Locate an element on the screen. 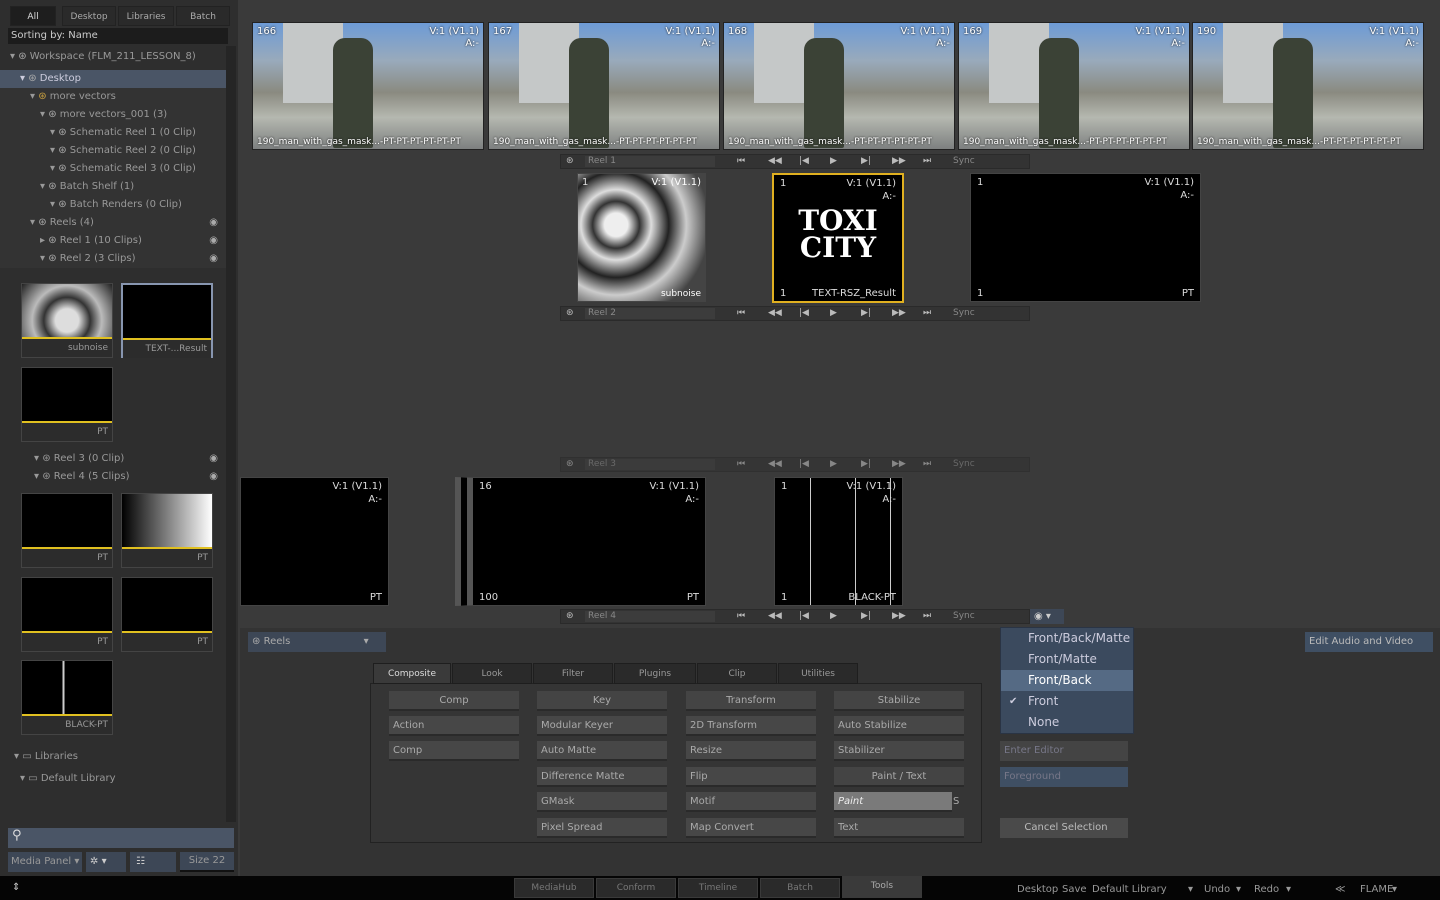 The height and width of the screenshot is (900, 1440). tab-filter: Filter is located at coordinates (573, 673).